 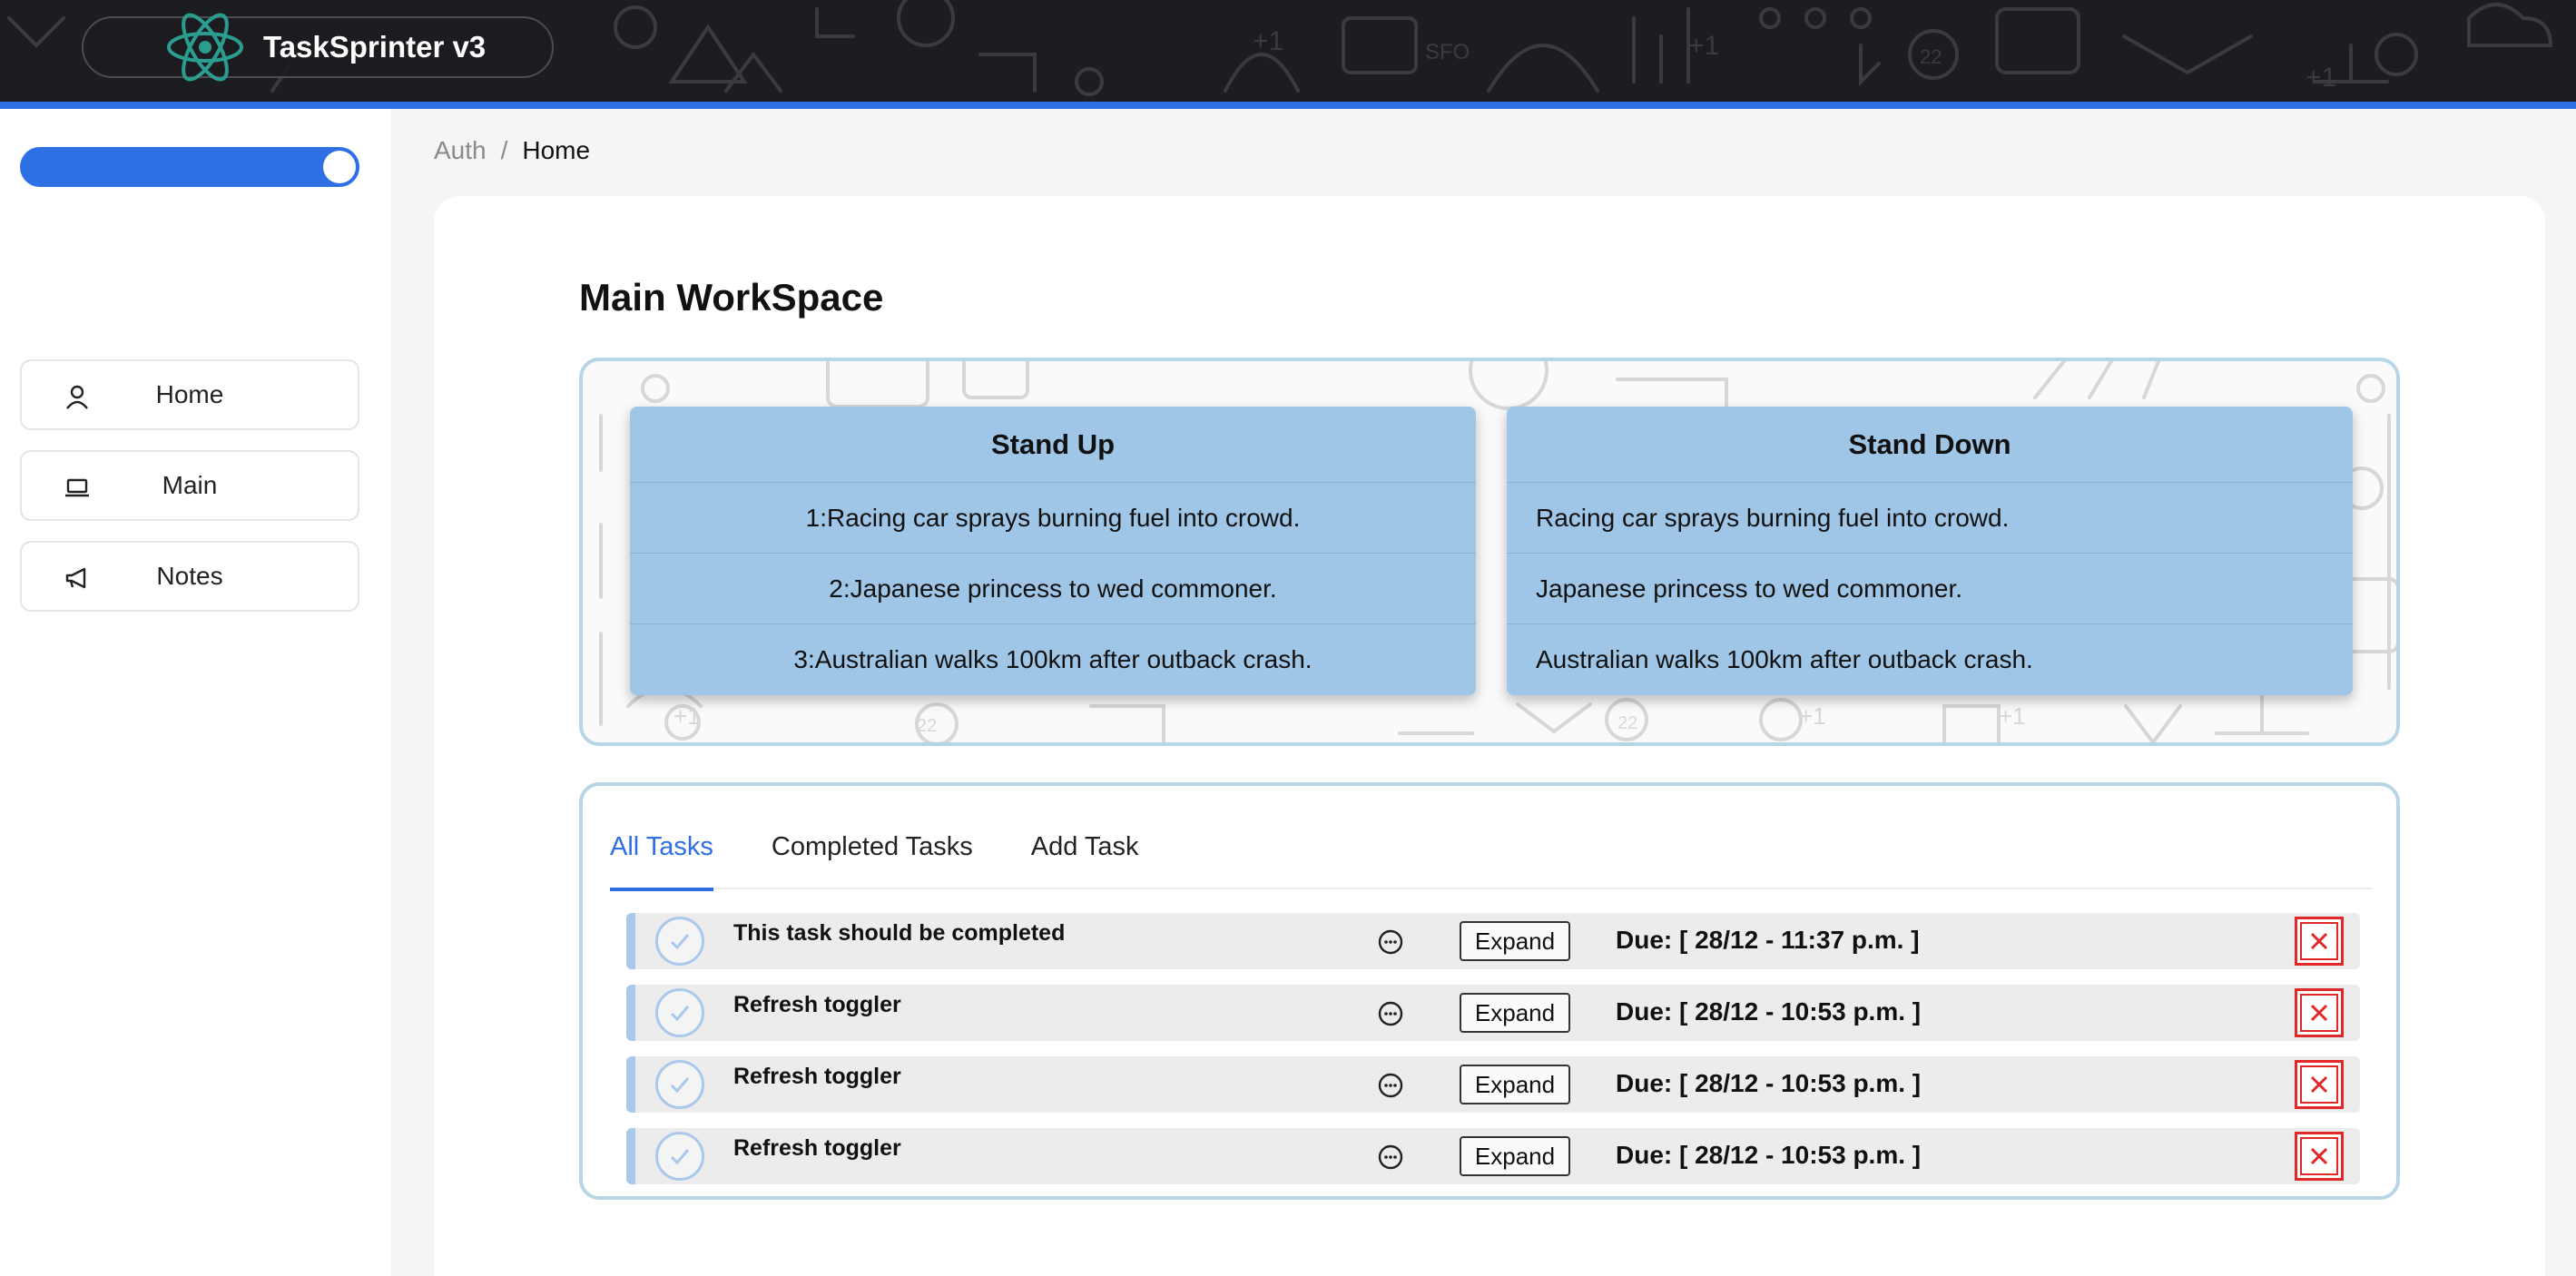 I want to click on task-tabs: All Tasks Completed Tasks Add Task, so click(x=1491, y=847).